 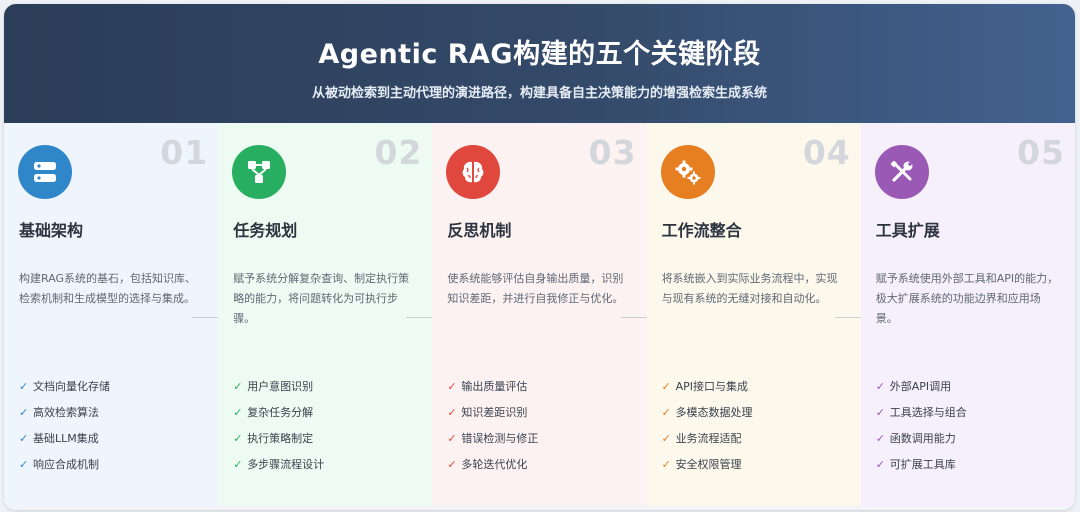 I want to click on tools-icon, so click(x=901, y=171).